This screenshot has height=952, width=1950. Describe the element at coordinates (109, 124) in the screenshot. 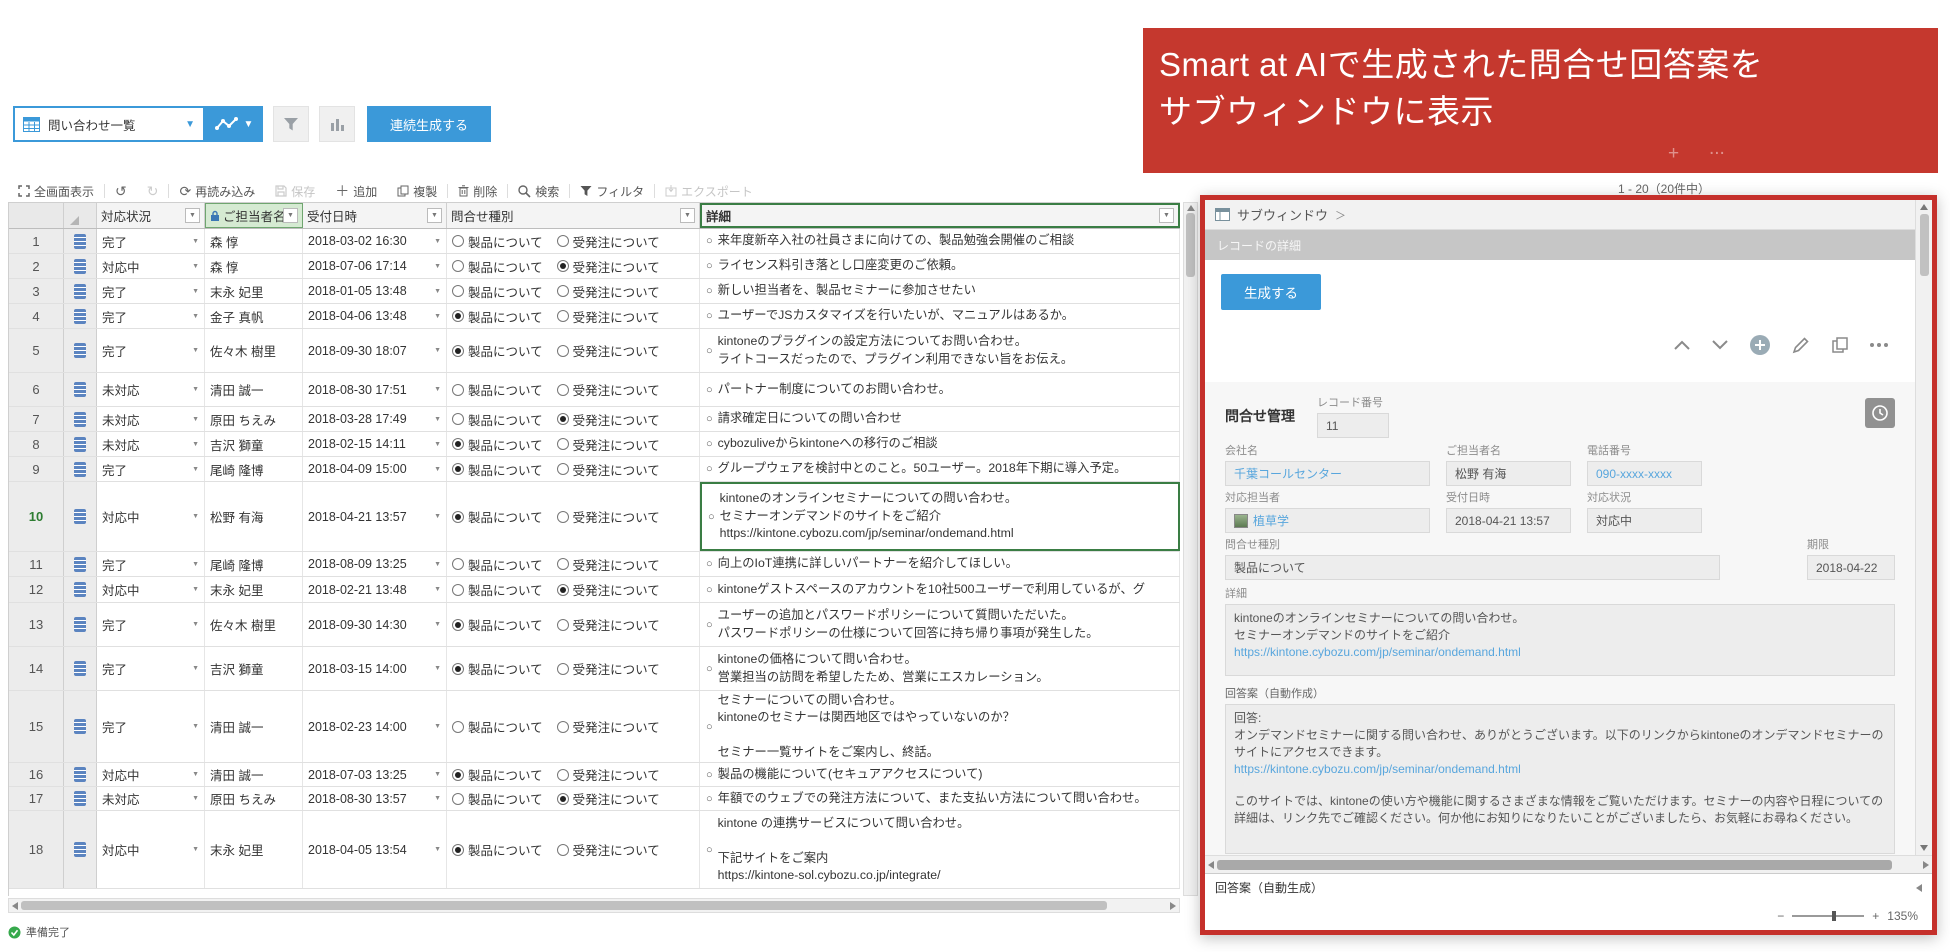

I see `view-selector: 問い合わせ一覧 ▼` at that location.